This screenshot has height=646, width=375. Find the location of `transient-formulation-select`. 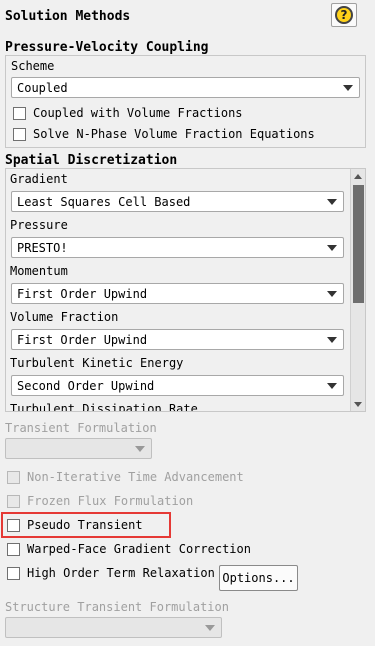

transient-formulation-select is located at coordinates (78, 448).